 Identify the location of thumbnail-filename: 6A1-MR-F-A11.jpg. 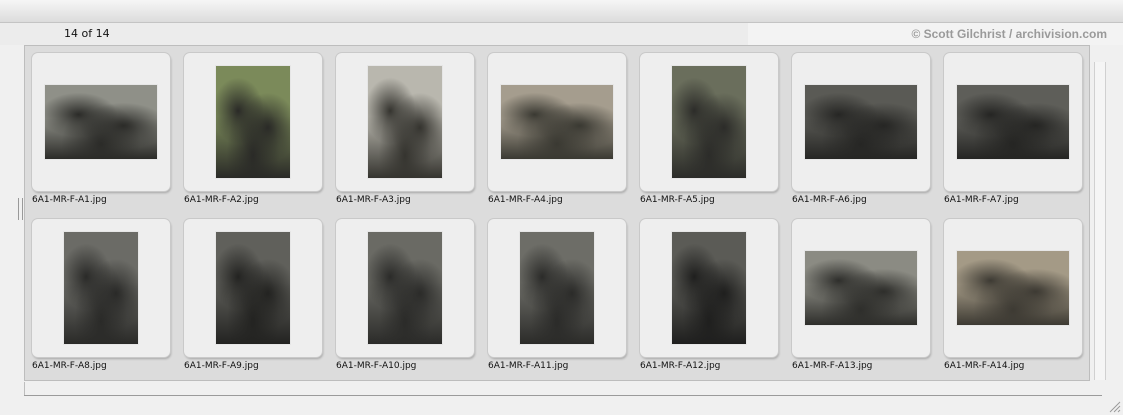
(528, 366).